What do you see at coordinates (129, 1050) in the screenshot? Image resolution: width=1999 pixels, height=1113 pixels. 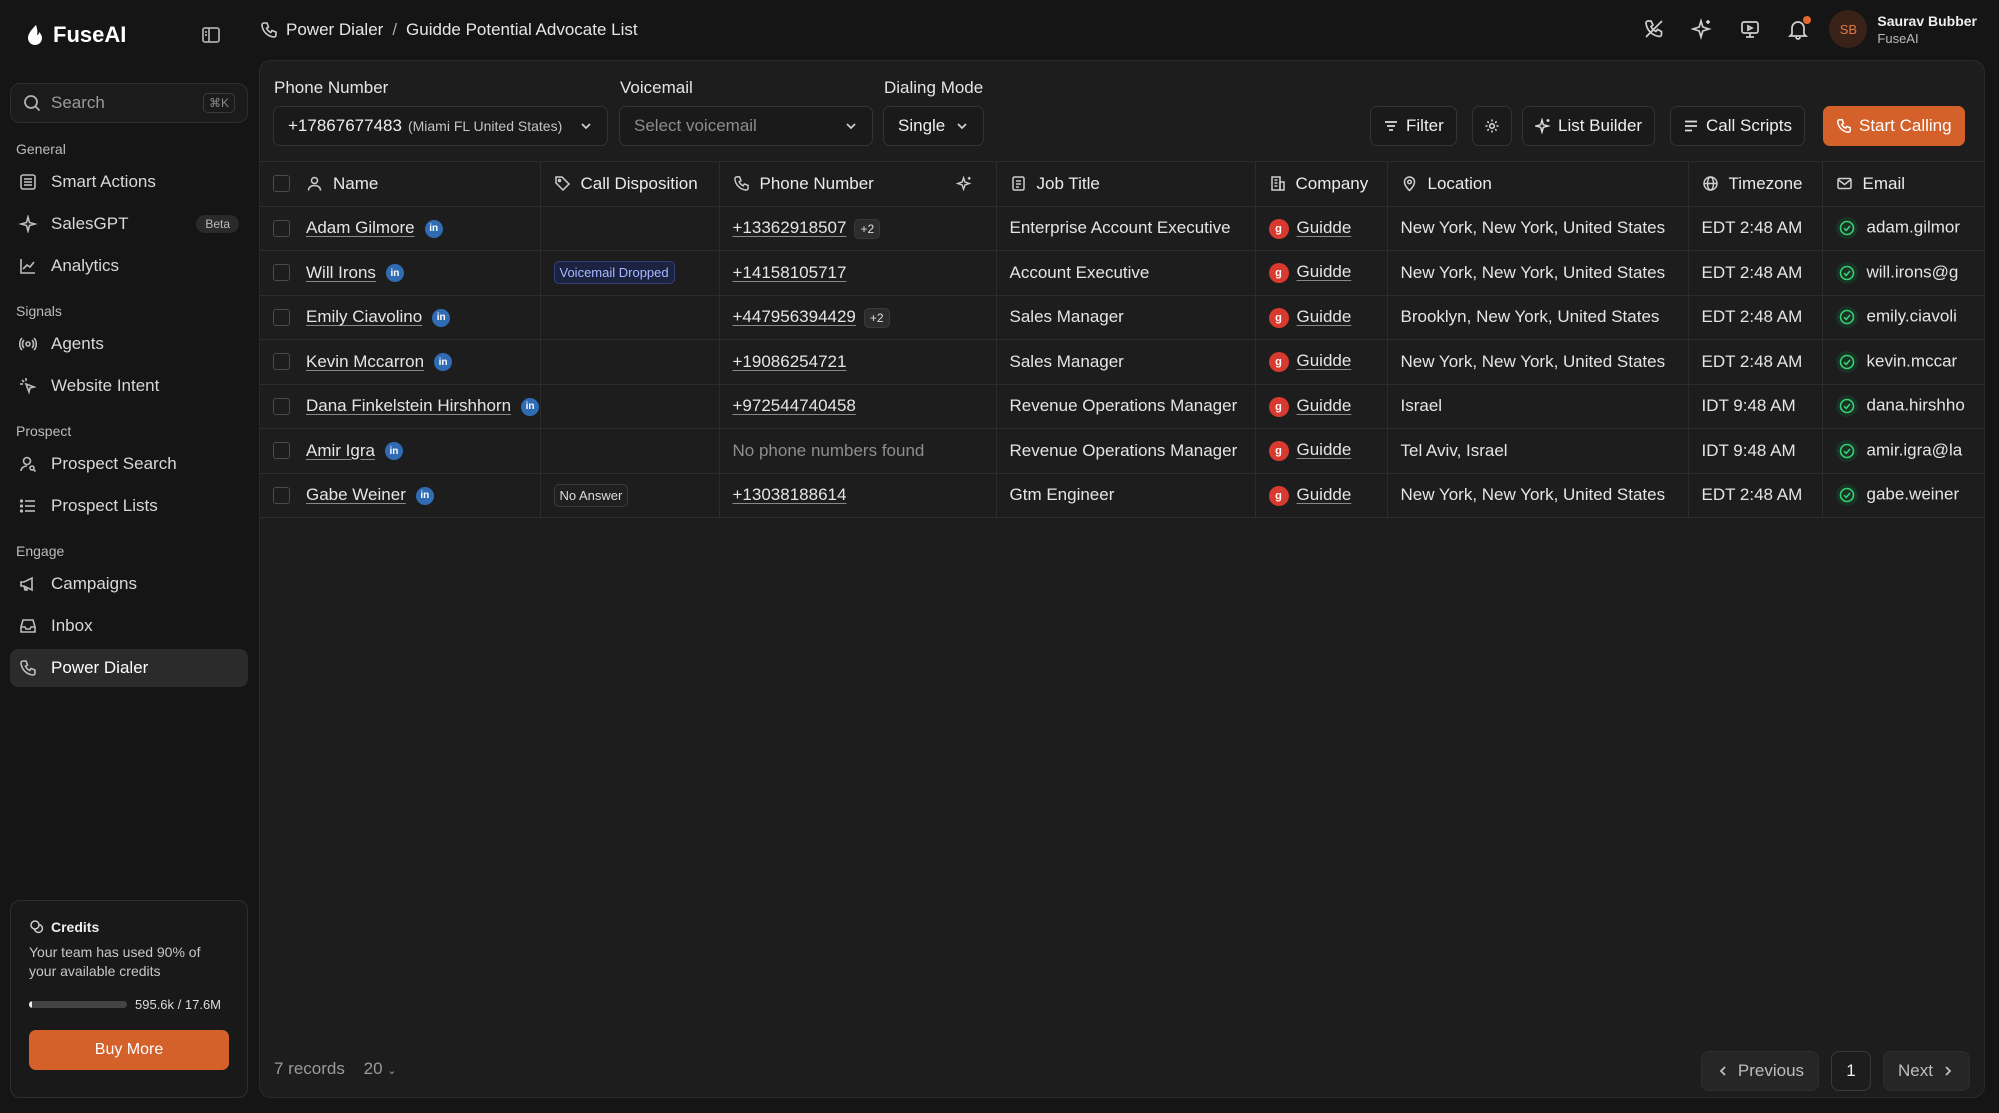 I see `buy-more-button: Buy More` at bounding box center [129, 1050].